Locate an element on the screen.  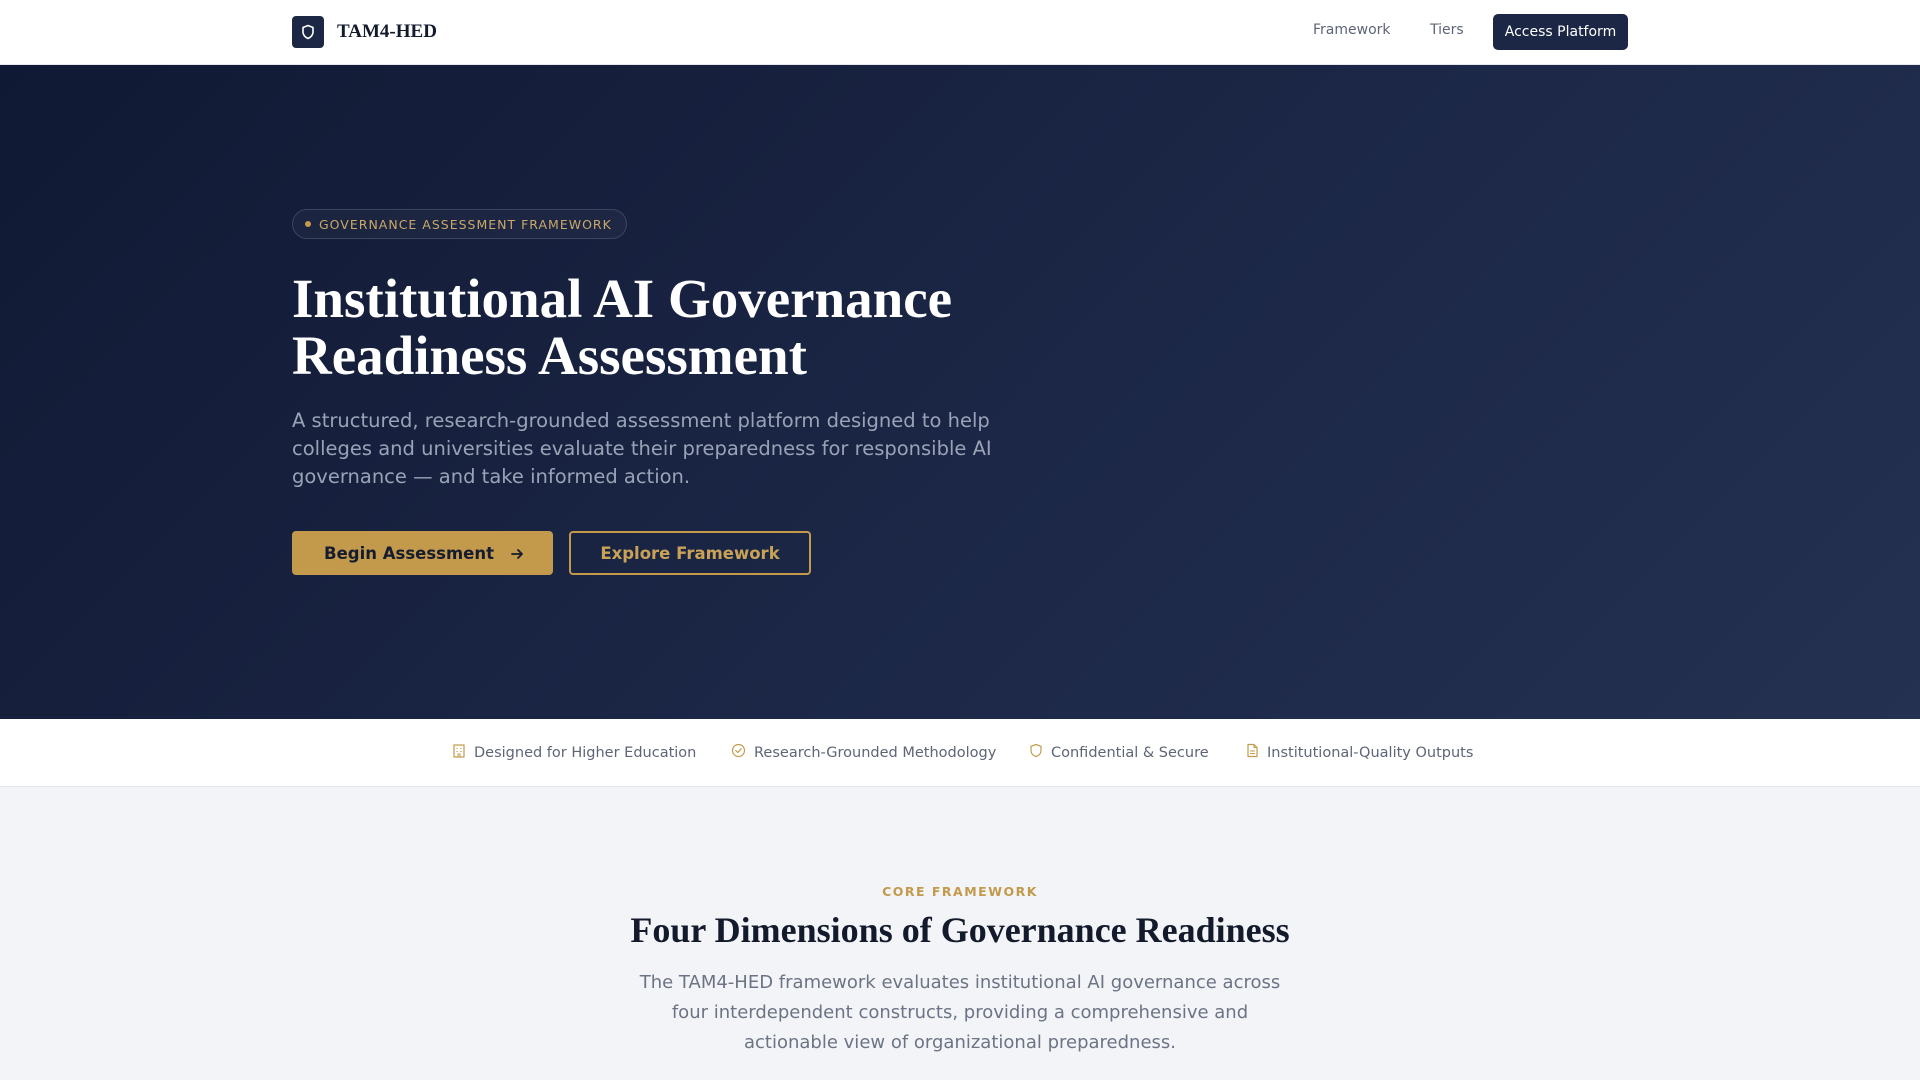
nav-link-framework: Framework is located at coordinates (1352, 30).